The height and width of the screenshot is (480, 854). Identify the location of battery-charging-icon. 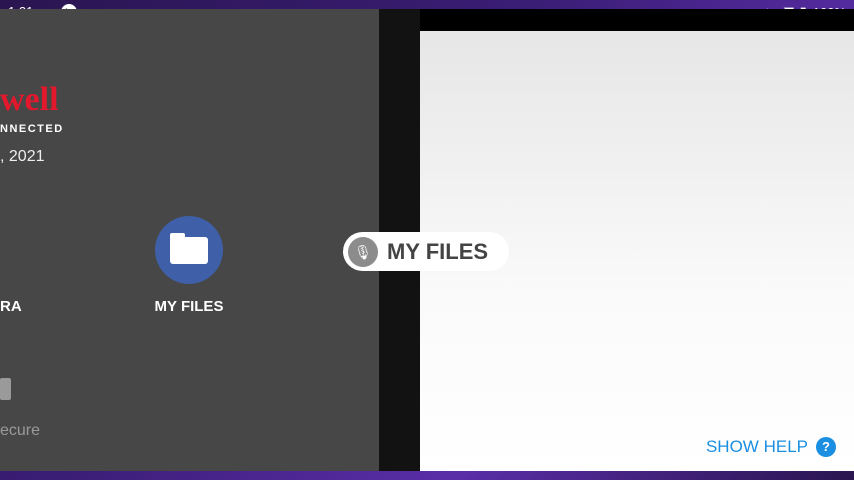
(5, 389).